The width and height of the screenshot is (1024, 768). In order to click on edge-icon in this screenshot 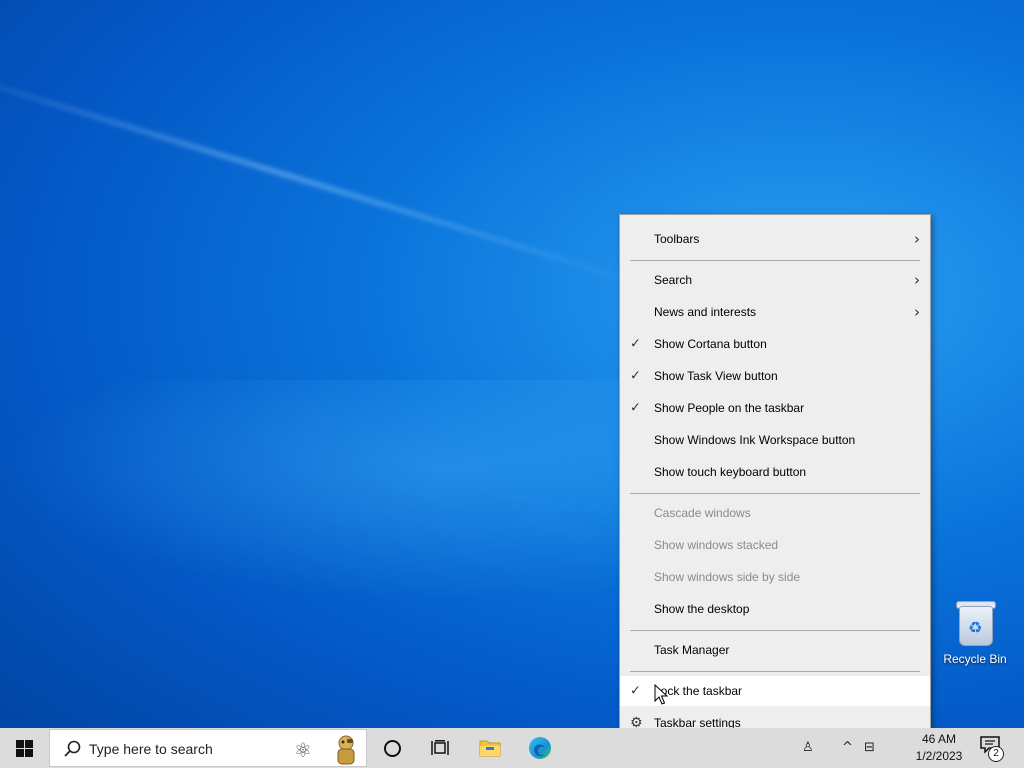, I will do `click(540, 748)`.